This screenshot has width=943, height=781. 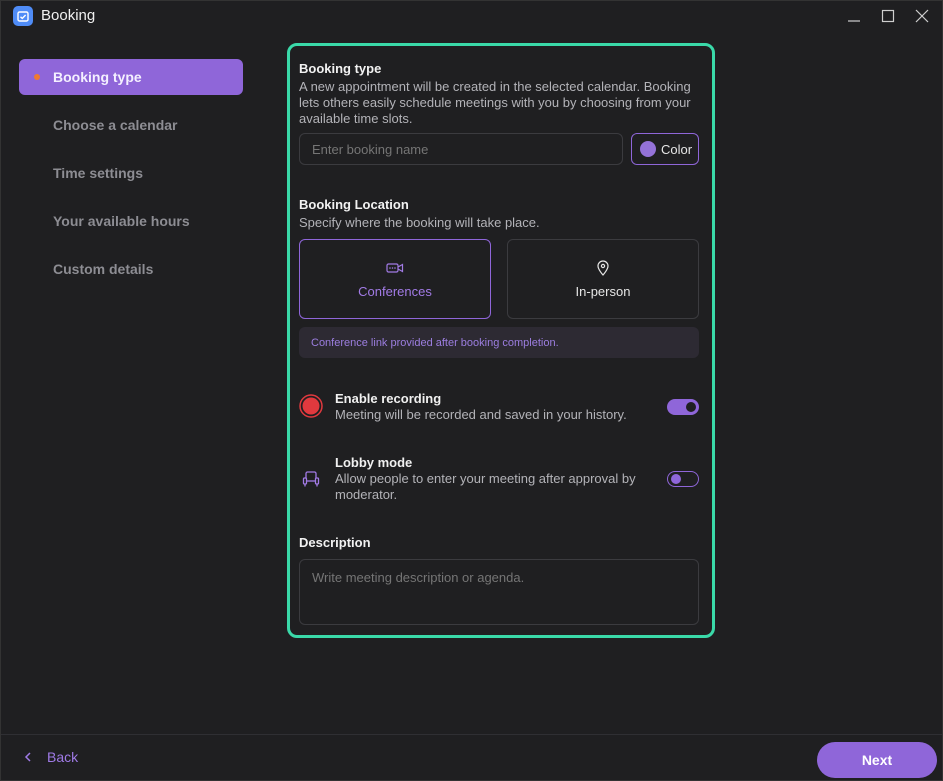 I want to click on color-swatch, so click(x=648, y=149).